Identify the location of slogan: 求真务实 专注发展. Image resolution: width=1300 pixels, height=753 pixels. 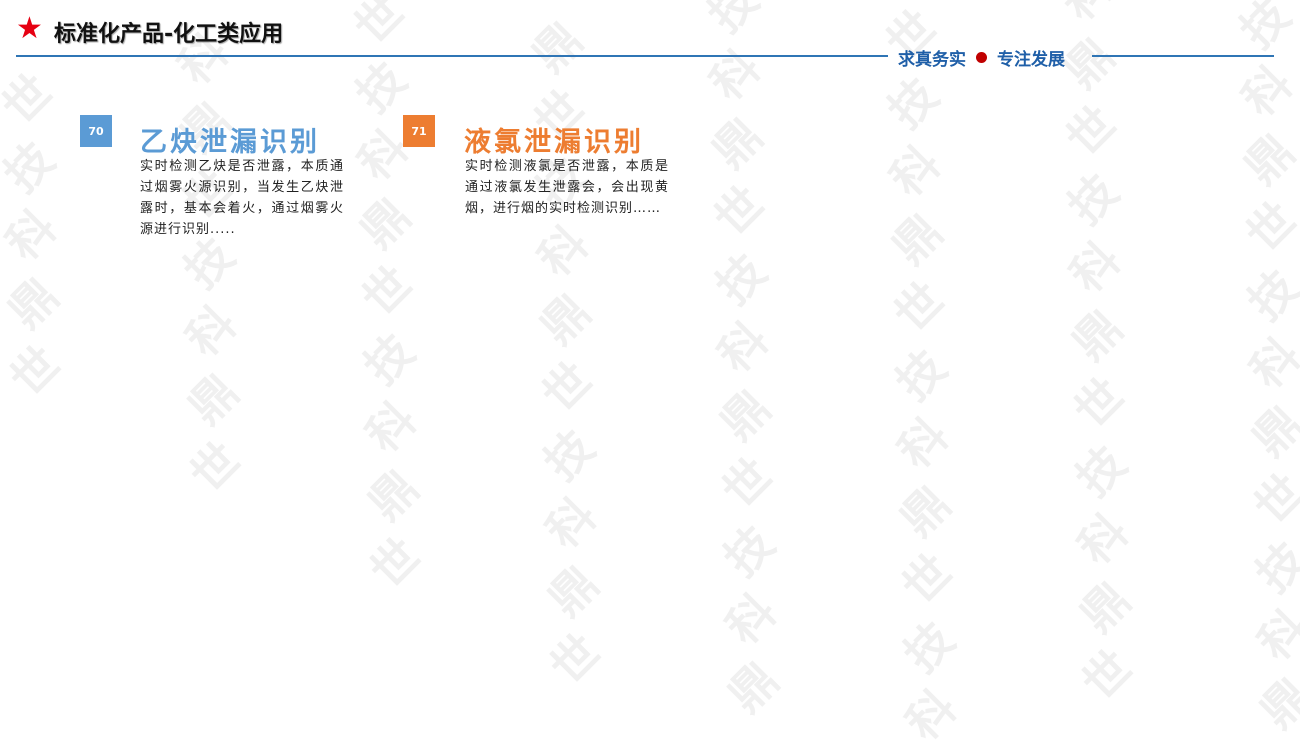
(981, 57).